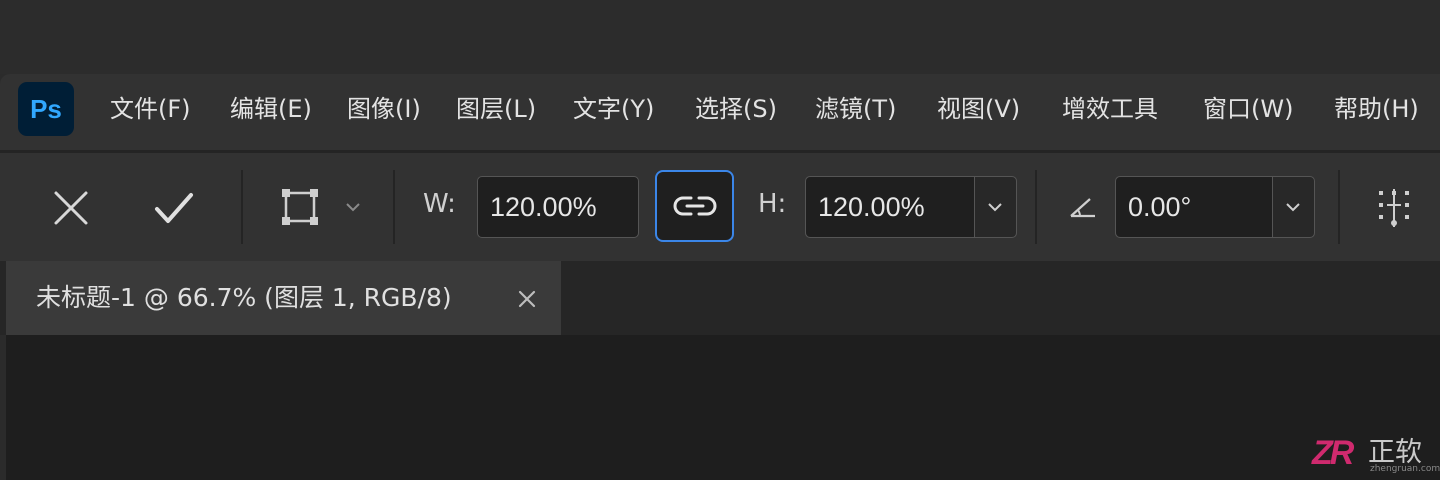  What do you see at coordinates (1405, 469) in the screenshot?
I see `watermark-subtext: zhengruan.com` at bounding box center [1405, 469].